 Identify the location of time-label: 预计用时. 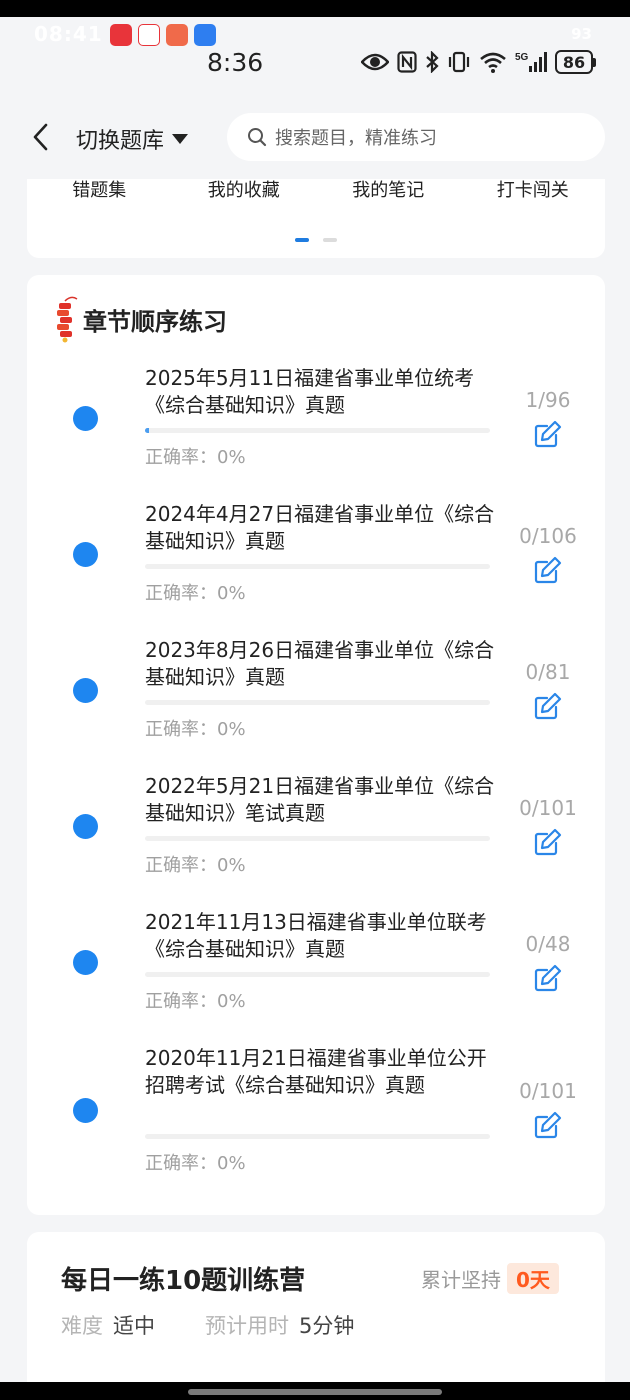
(247, 1326).